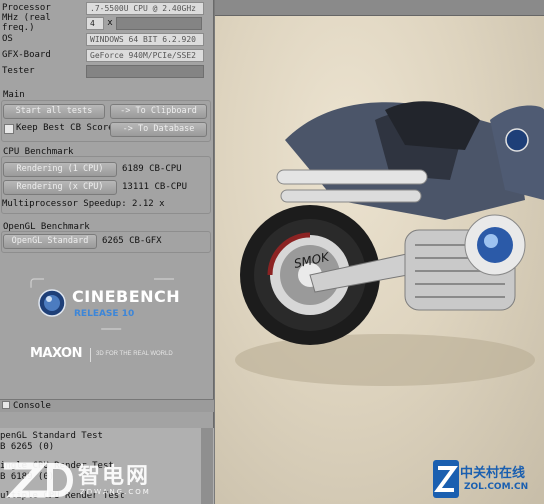 The height and width of the screenshot is (504, 544). I want to click on mhz-x-label: x, so click(110, 23).